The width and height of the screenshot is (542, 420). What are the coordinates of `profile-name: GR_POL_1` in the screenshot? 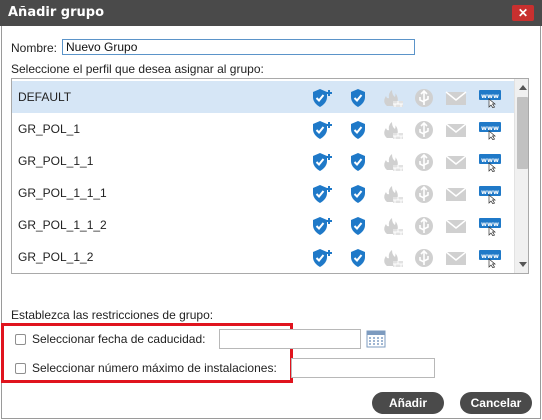 It's located at (49, 129).